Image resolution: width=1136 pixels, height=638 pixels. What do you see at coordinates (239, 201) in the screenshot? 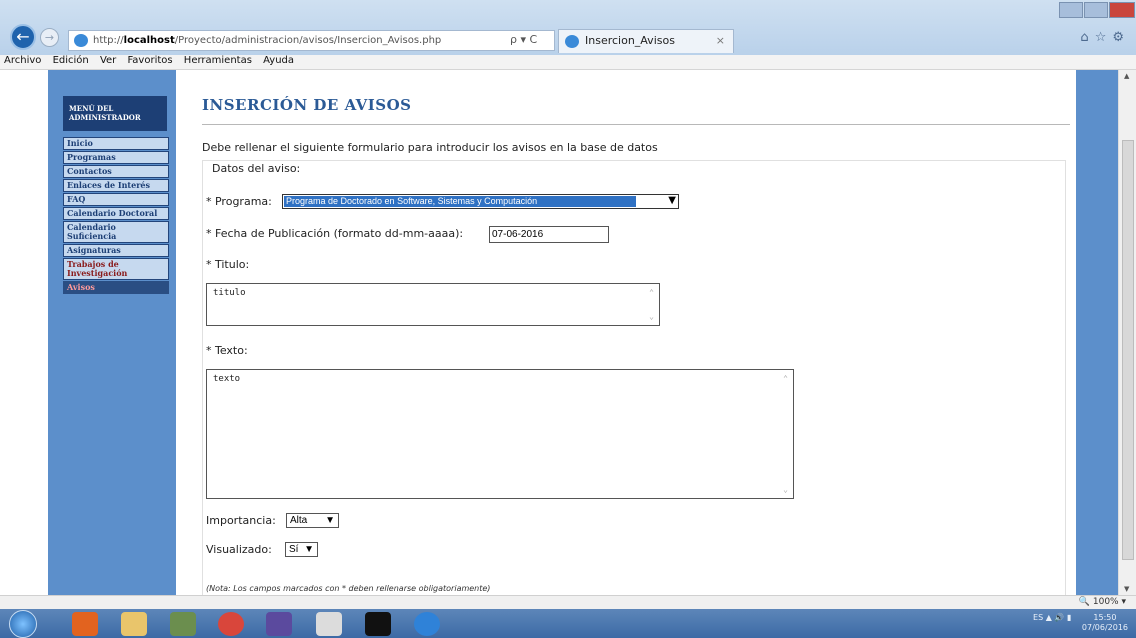
I see `programa-label: * Programa:` at bounding box center [239, 201].